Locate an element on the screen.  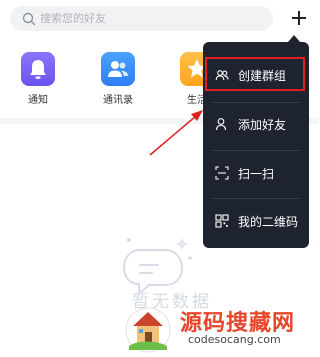
add-friend-icon is located at coordinates (221, 124).